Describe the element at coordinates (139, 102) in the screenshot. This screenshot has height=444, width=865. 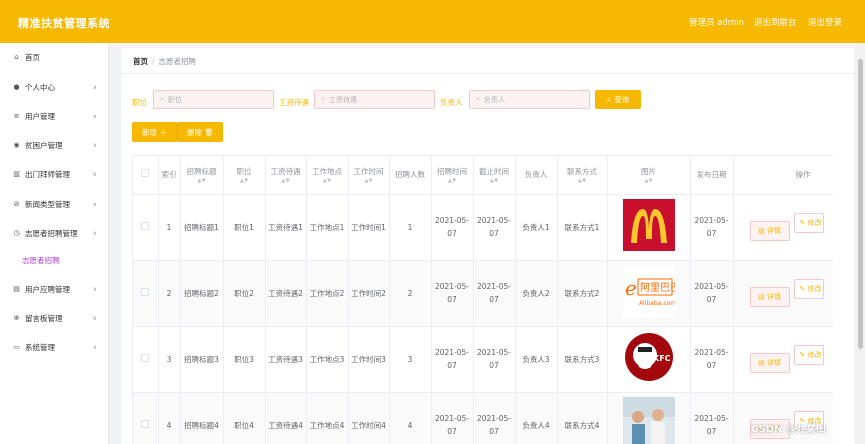
I see `position-filter-label: 职位` at that location.